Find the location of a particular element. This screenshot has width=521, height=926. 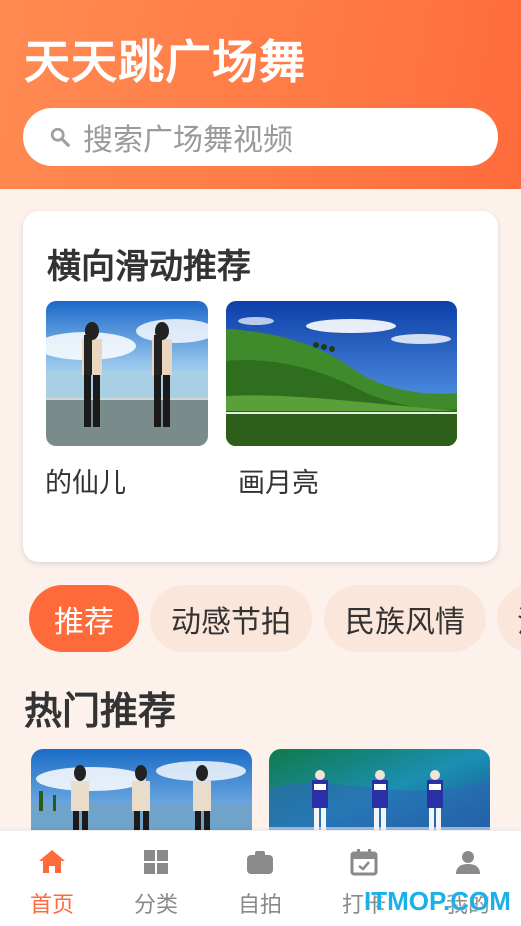

recommend-title: 横向滑动推荐 is located at coordinates (149, 267).